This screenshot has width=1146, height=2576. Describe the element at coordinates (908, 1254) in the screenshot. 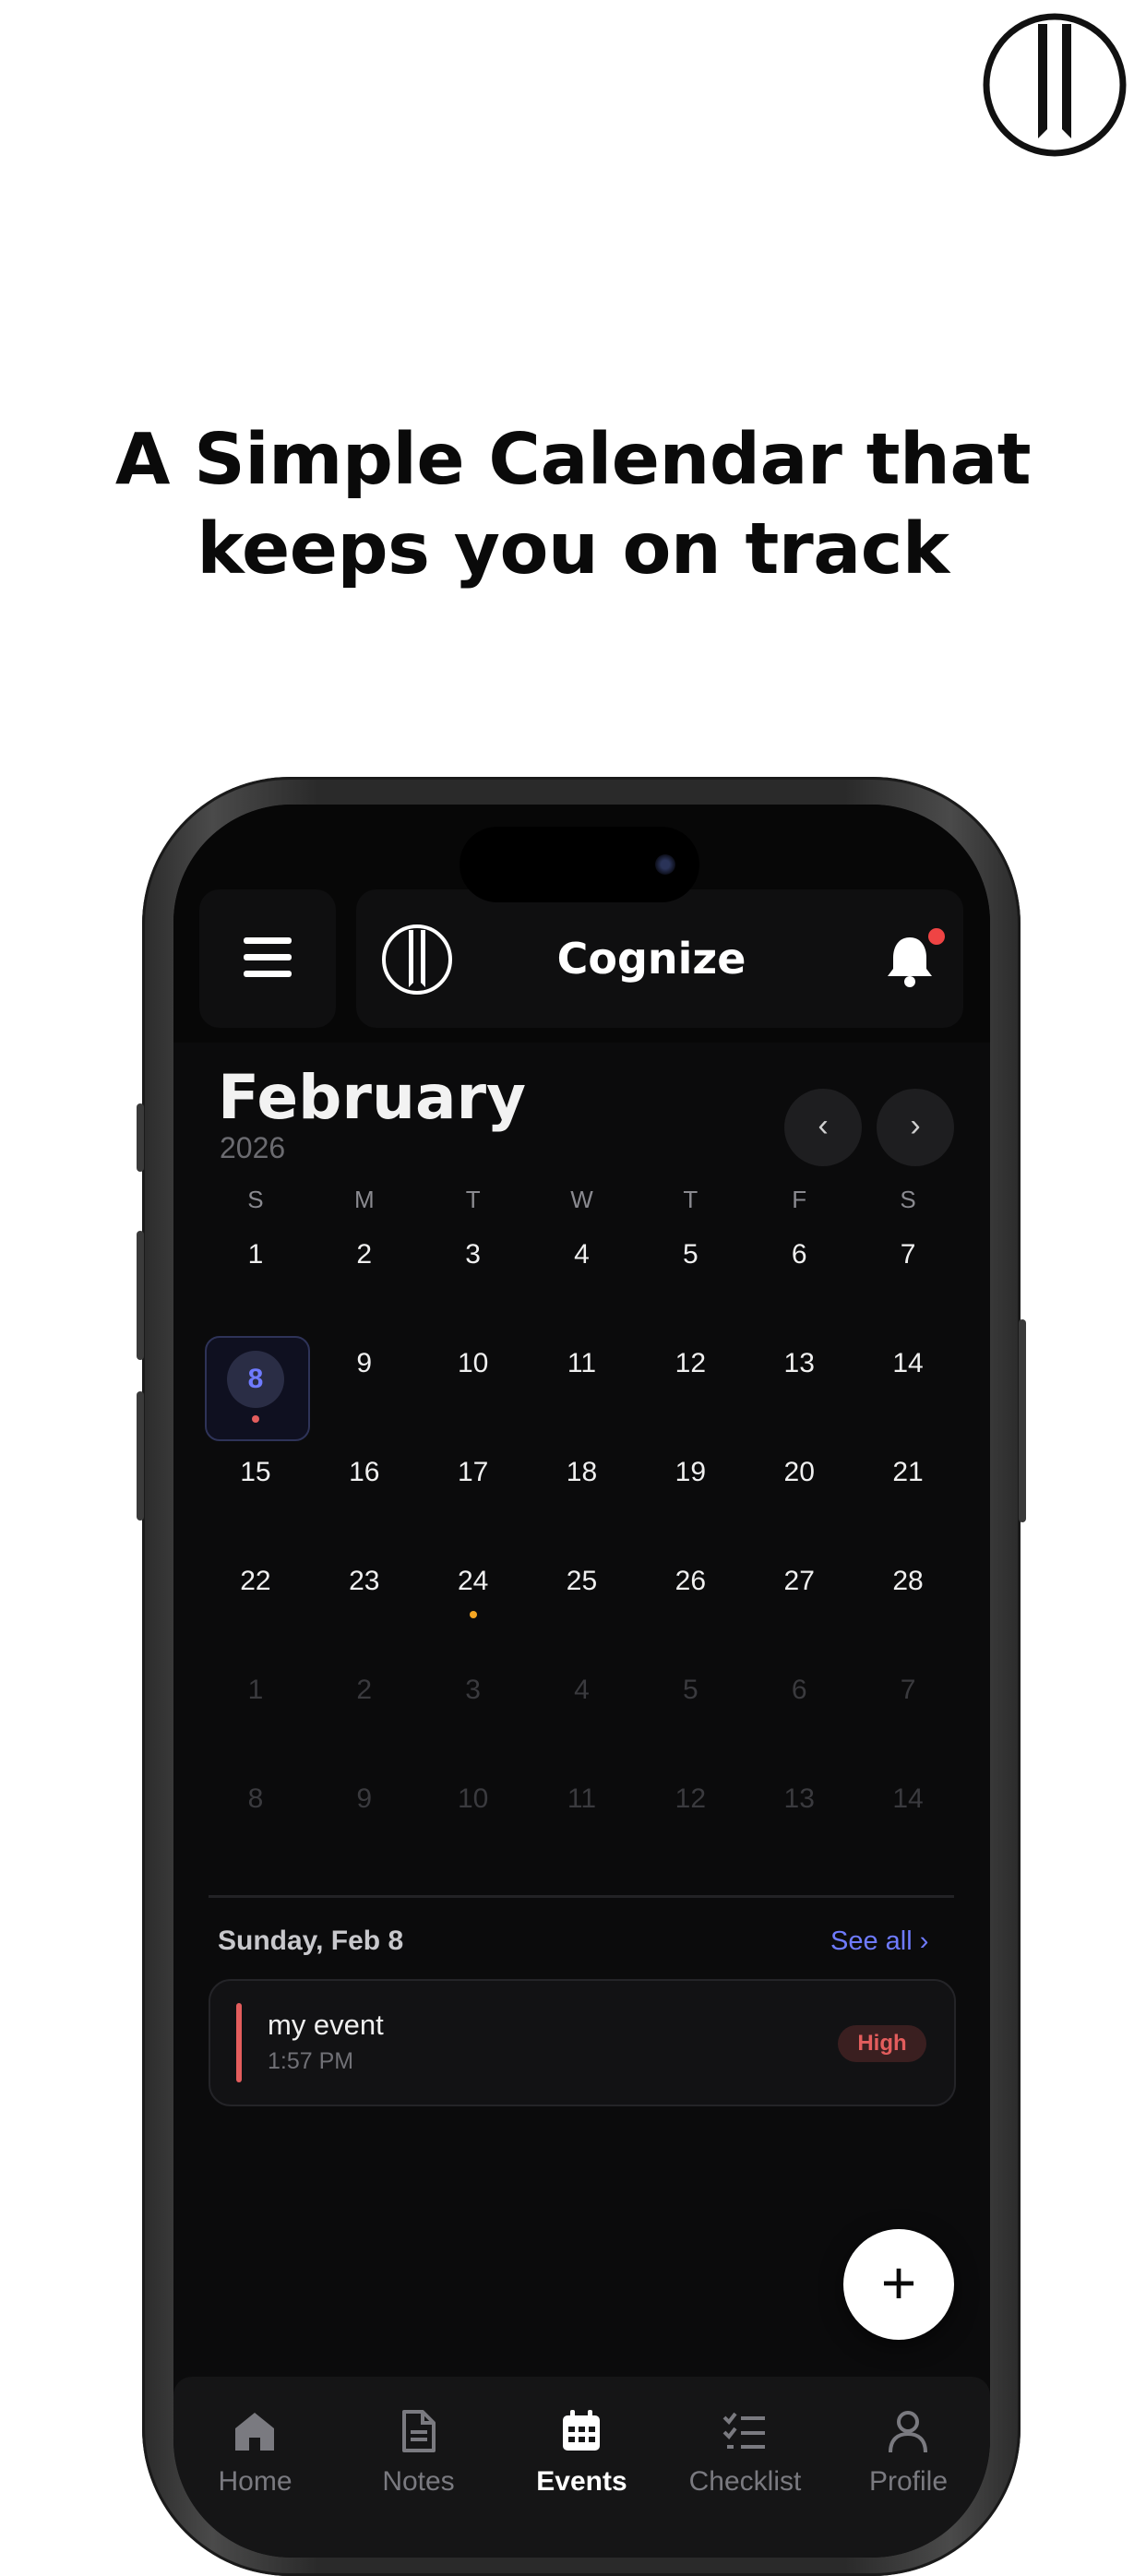

I see `calendar-day-number: 7` at that location.